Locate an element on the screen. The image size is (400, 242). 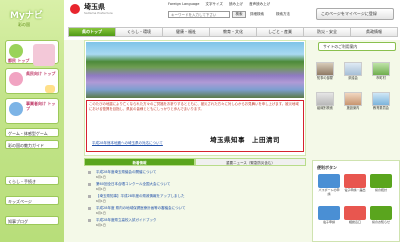
utility-foreign-language: Foreign Language is located at coordinates (183, 4).